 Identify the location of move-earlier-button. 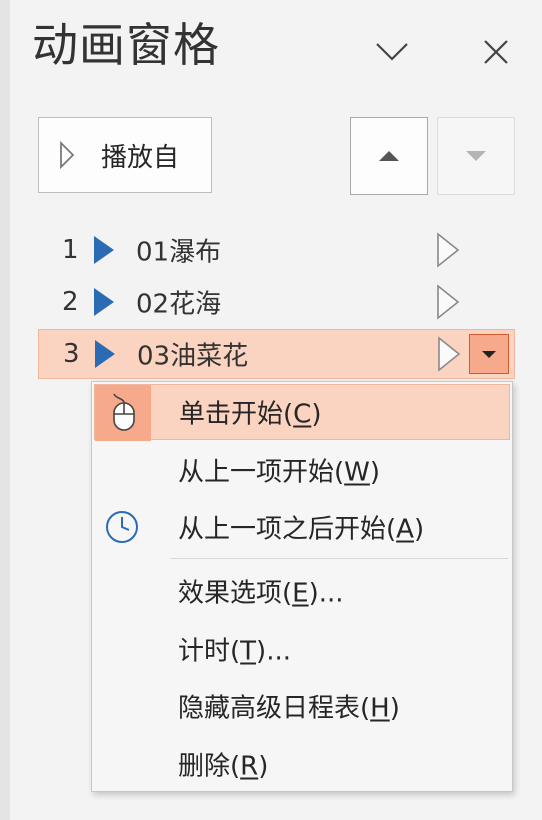
(389, 156).